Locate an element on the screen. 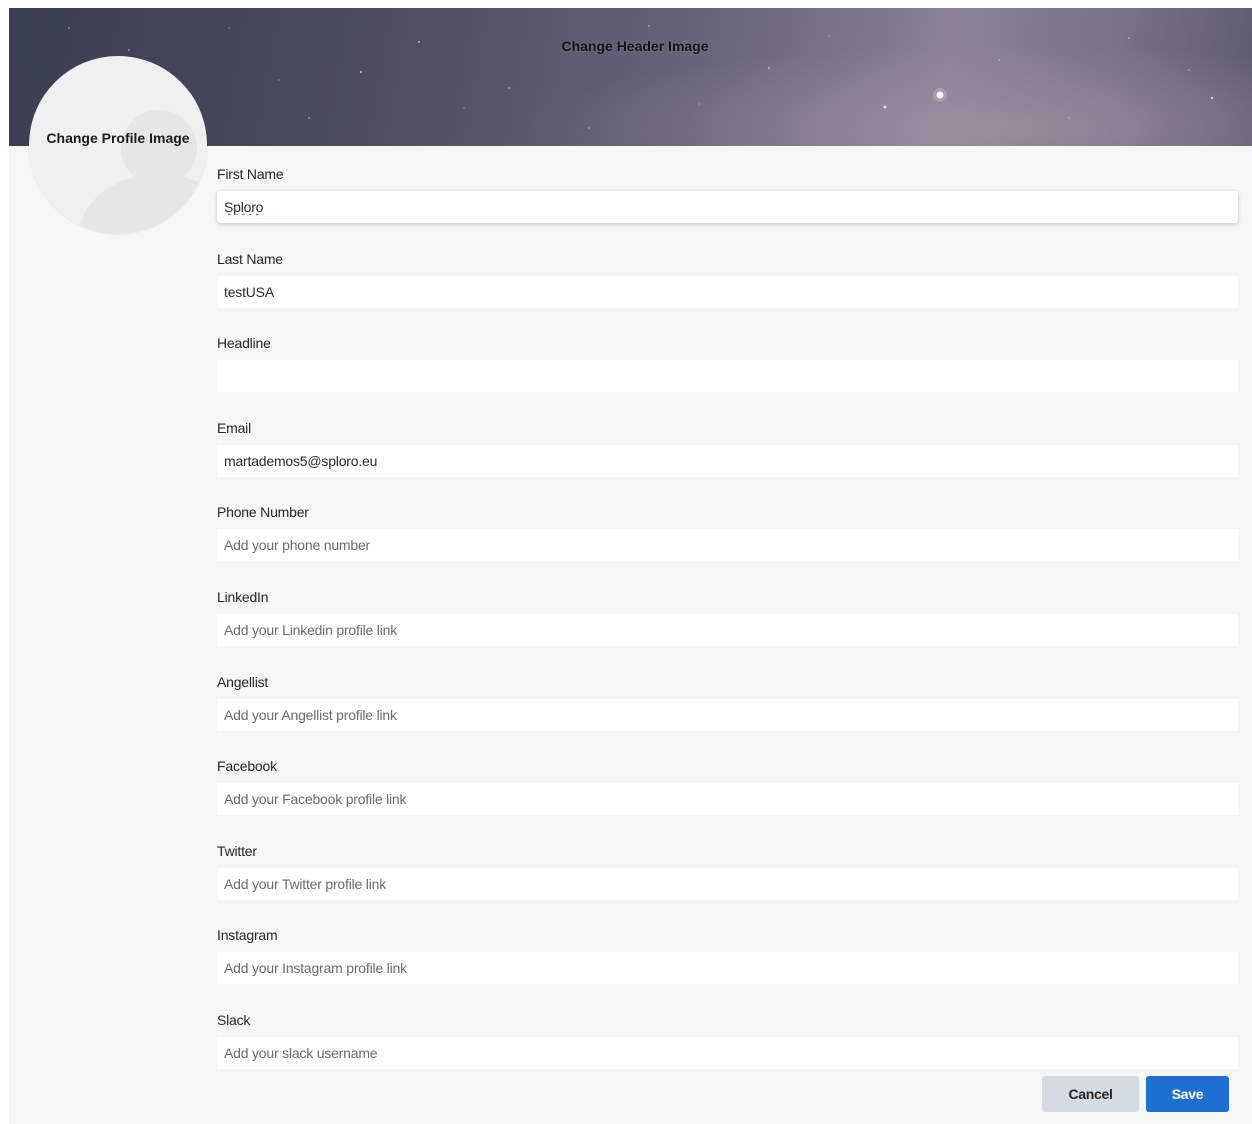 Image resolution: width=1252 pixels, height=1124 pixels. slack-input is located at coordinates (727, 1052).